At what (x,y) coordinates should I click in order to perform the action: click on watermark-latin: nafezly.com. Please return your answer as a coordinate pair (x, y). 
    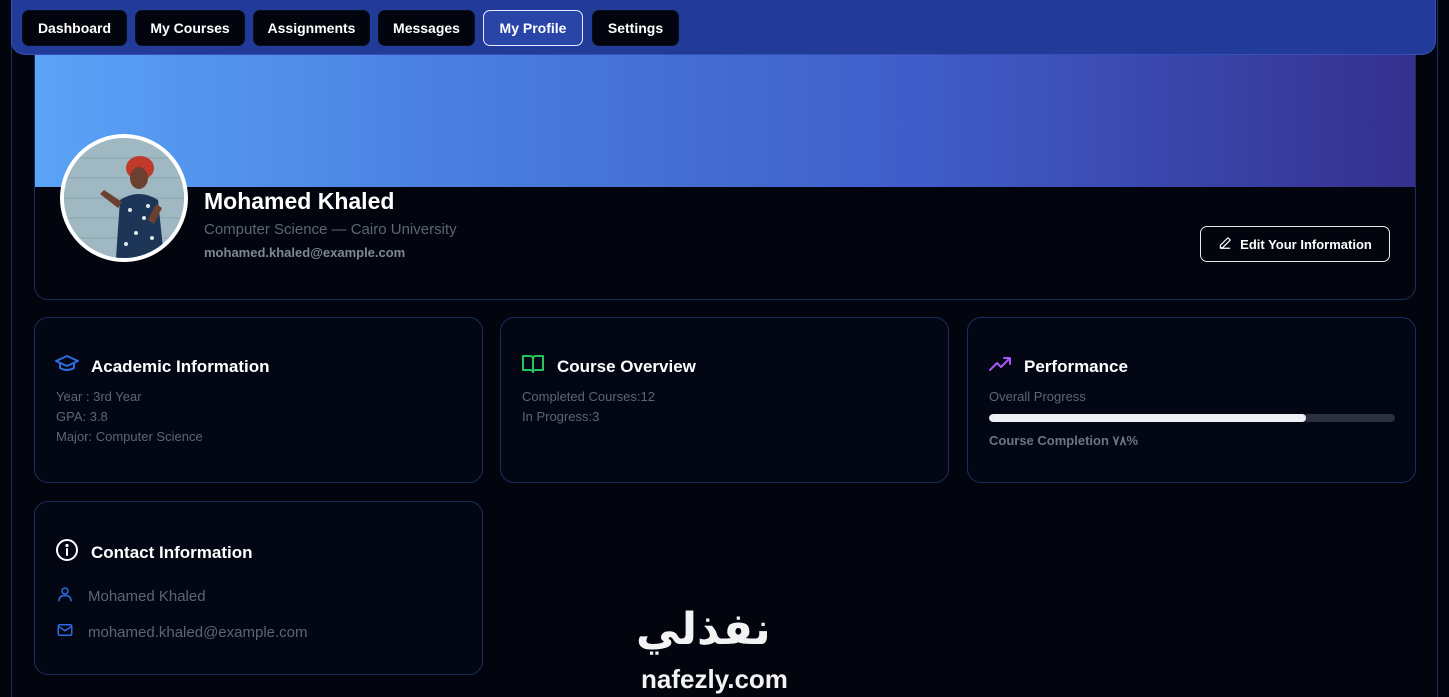
    Looking at the image, I should click on (714, 679).